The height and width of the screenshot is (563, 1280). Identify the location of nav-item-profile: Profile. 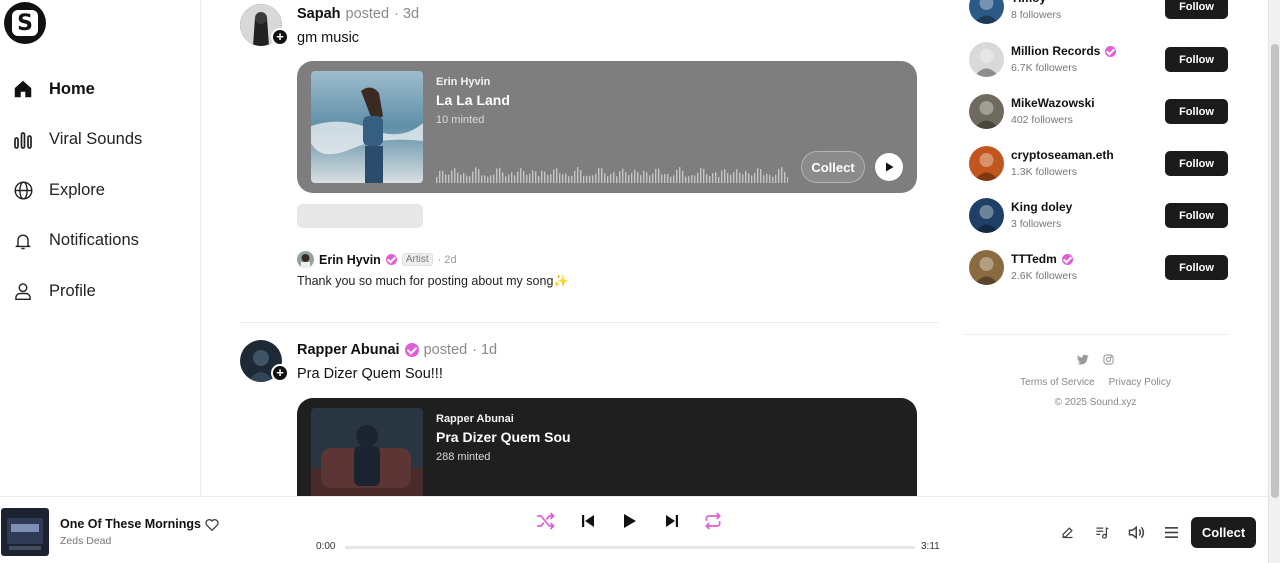
(100, 291).